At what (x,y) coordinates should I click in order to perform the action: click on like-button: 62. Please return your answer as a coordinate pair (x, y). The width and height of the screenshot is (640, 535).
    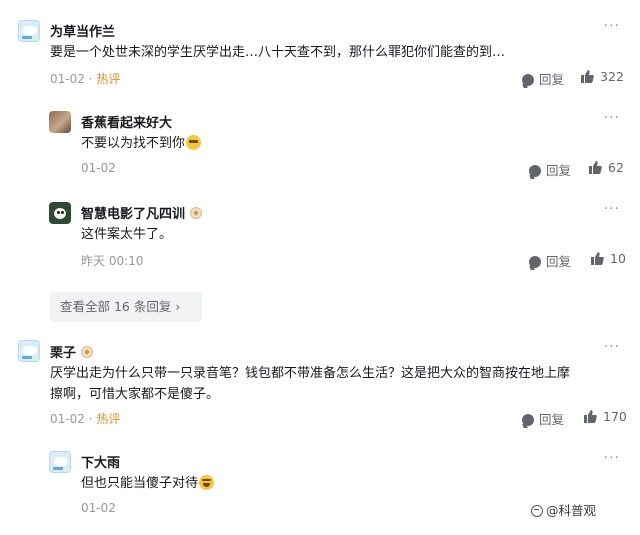
    Looking at the image, I should click on (606, 167).